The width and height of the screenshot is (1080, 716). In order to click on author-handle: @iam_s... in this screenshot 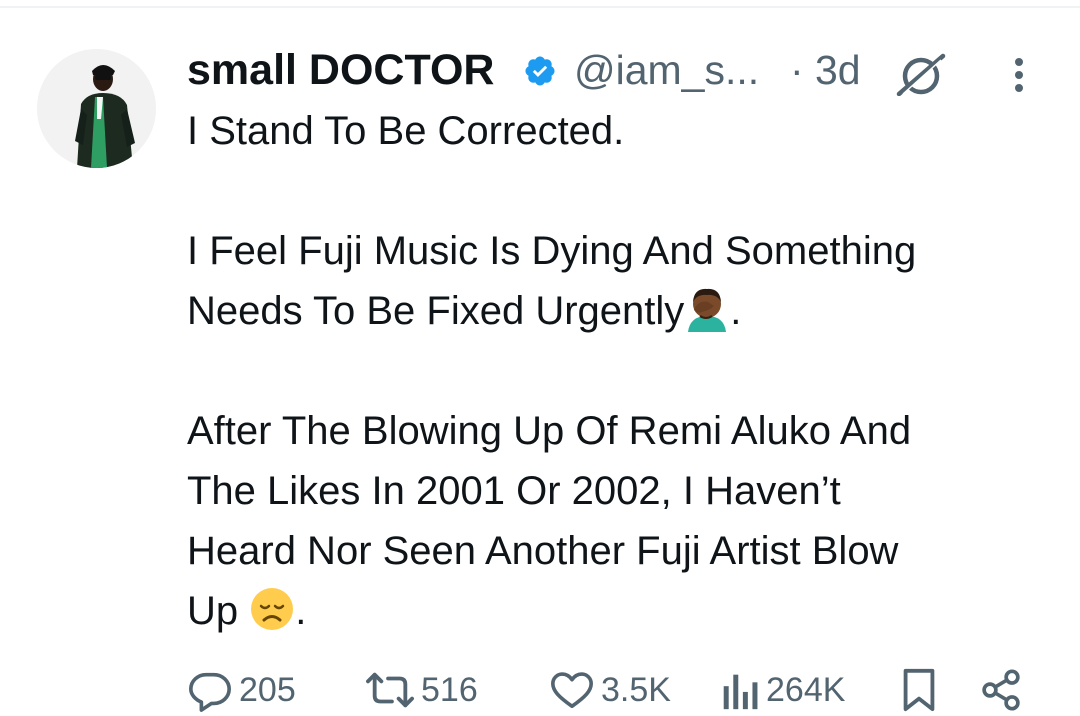, I will do `click(666, 70)`.